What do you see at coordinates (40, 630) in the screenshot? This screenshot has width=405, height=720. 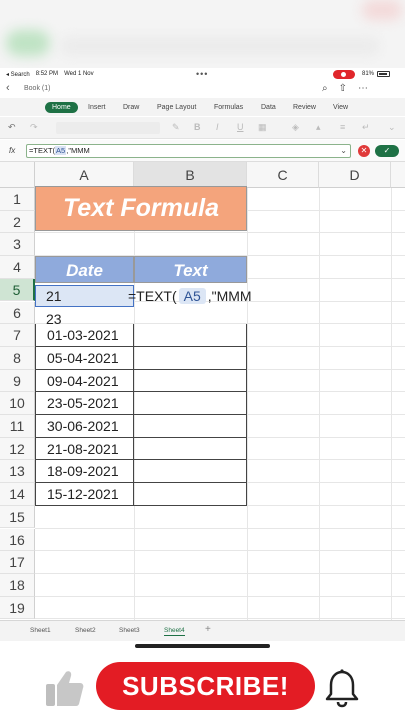 I see `sheet-tab-1: Sheet1` at bounding box center [40, 630].